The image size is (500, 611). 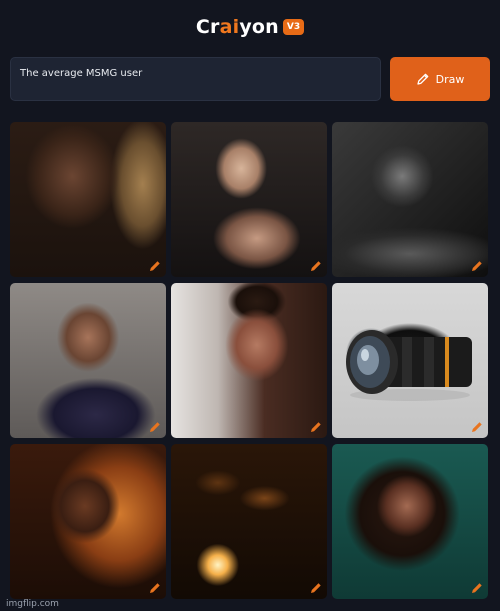 I want to click on version-badge: V3, so click(x=293, y=27).